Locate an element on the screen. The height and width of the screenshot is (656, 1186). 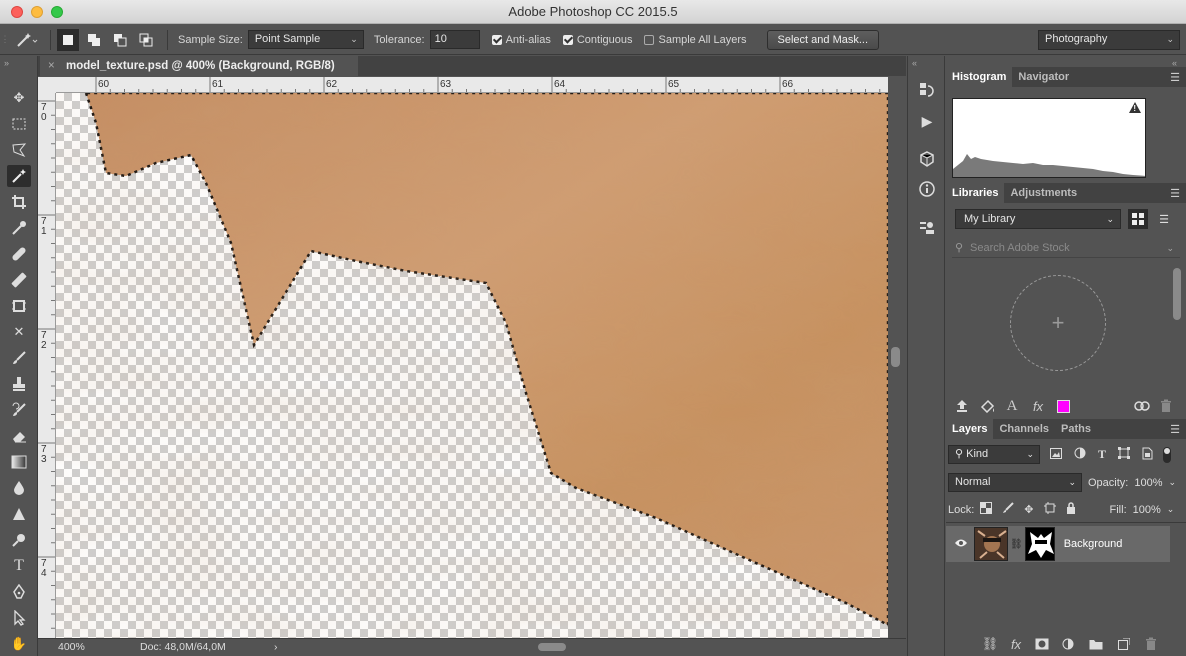
horizontal-scroll-thumb is located at coordinates (552, 647).